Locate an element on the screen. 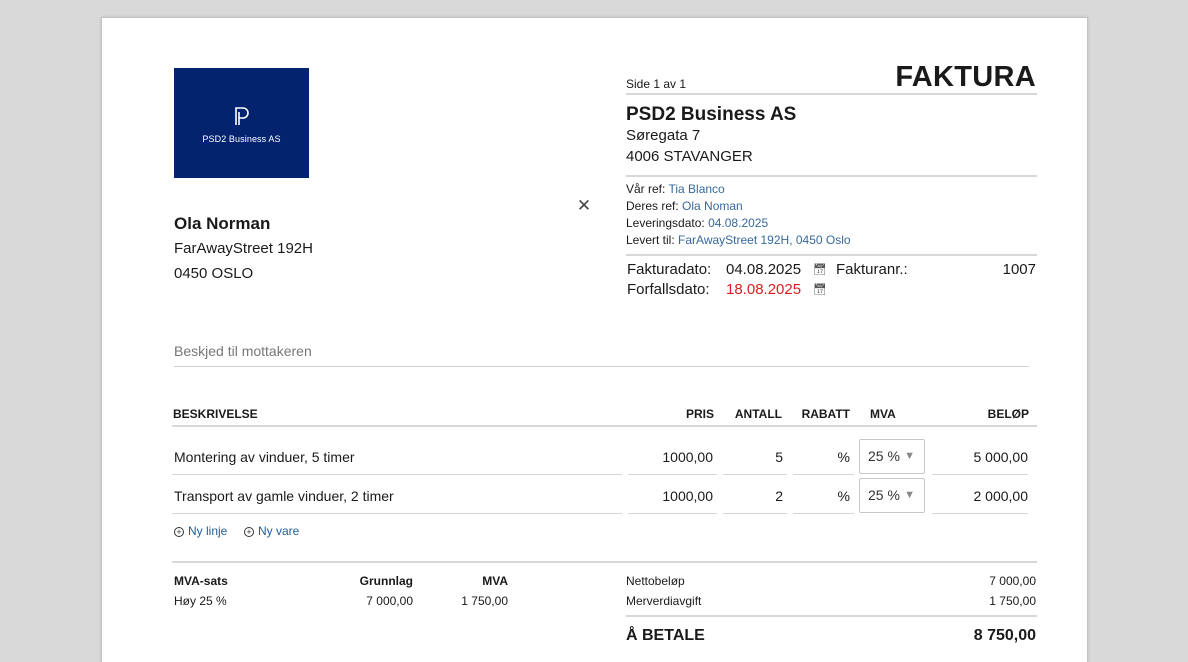 This screenshot has height=662, width=1188. vat-total-value: 1 750,00 is located at coordinates (1012, 601).